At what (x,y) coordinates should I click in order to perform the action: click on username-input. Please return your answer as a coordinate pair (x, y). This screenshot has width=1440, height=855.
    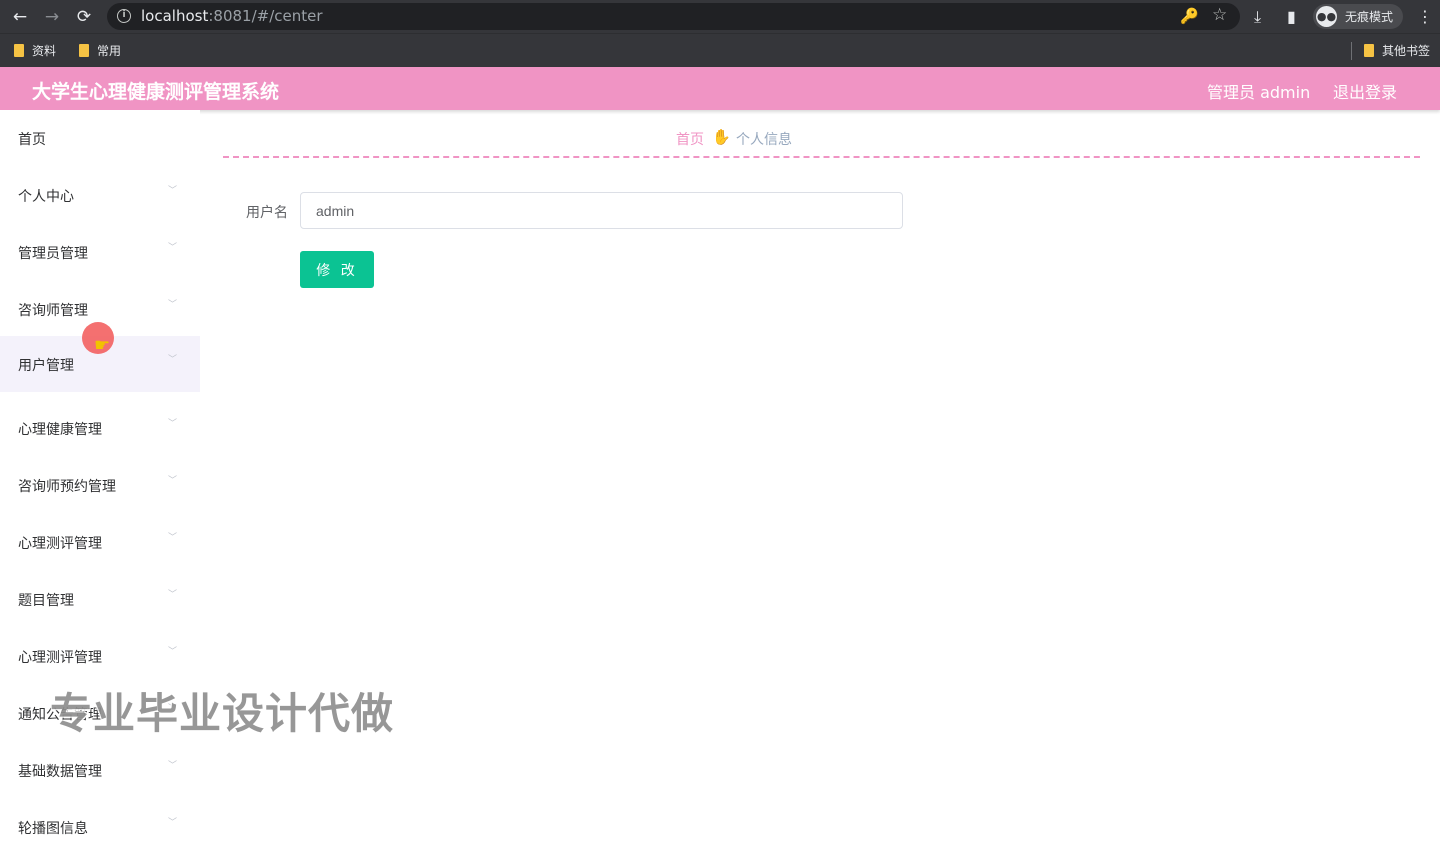
    Looking at the image, I should click on (601, 210).